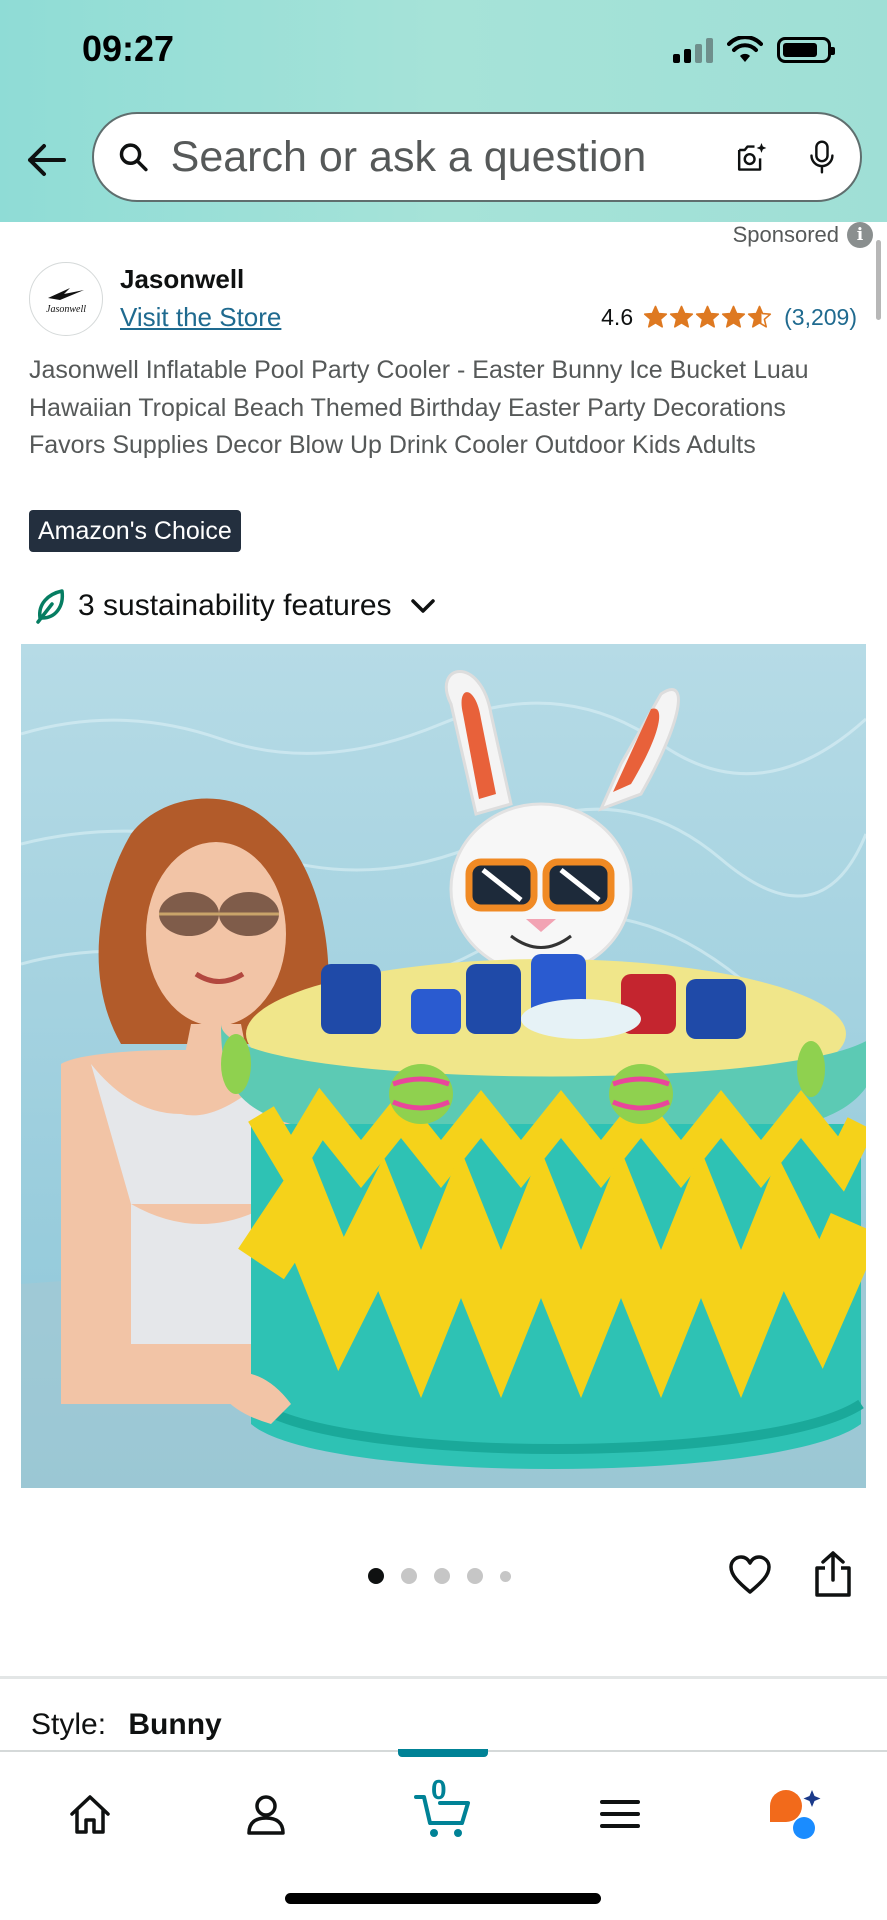  I want to click on cart-active-indicator, so click(443, 1753).